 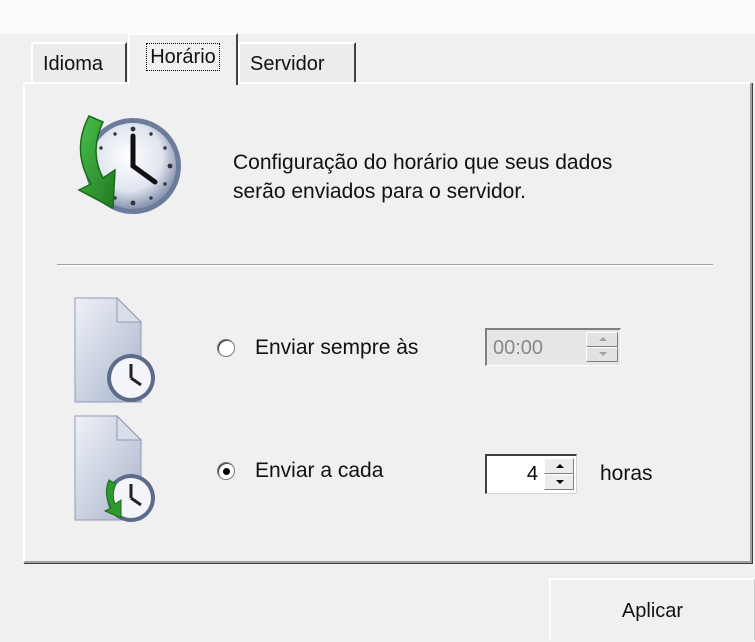 What do you see at coordinates (553, 347) in the screenshot?
I see `fixed-time-input: 00:00` at bounding box center [553, 347].